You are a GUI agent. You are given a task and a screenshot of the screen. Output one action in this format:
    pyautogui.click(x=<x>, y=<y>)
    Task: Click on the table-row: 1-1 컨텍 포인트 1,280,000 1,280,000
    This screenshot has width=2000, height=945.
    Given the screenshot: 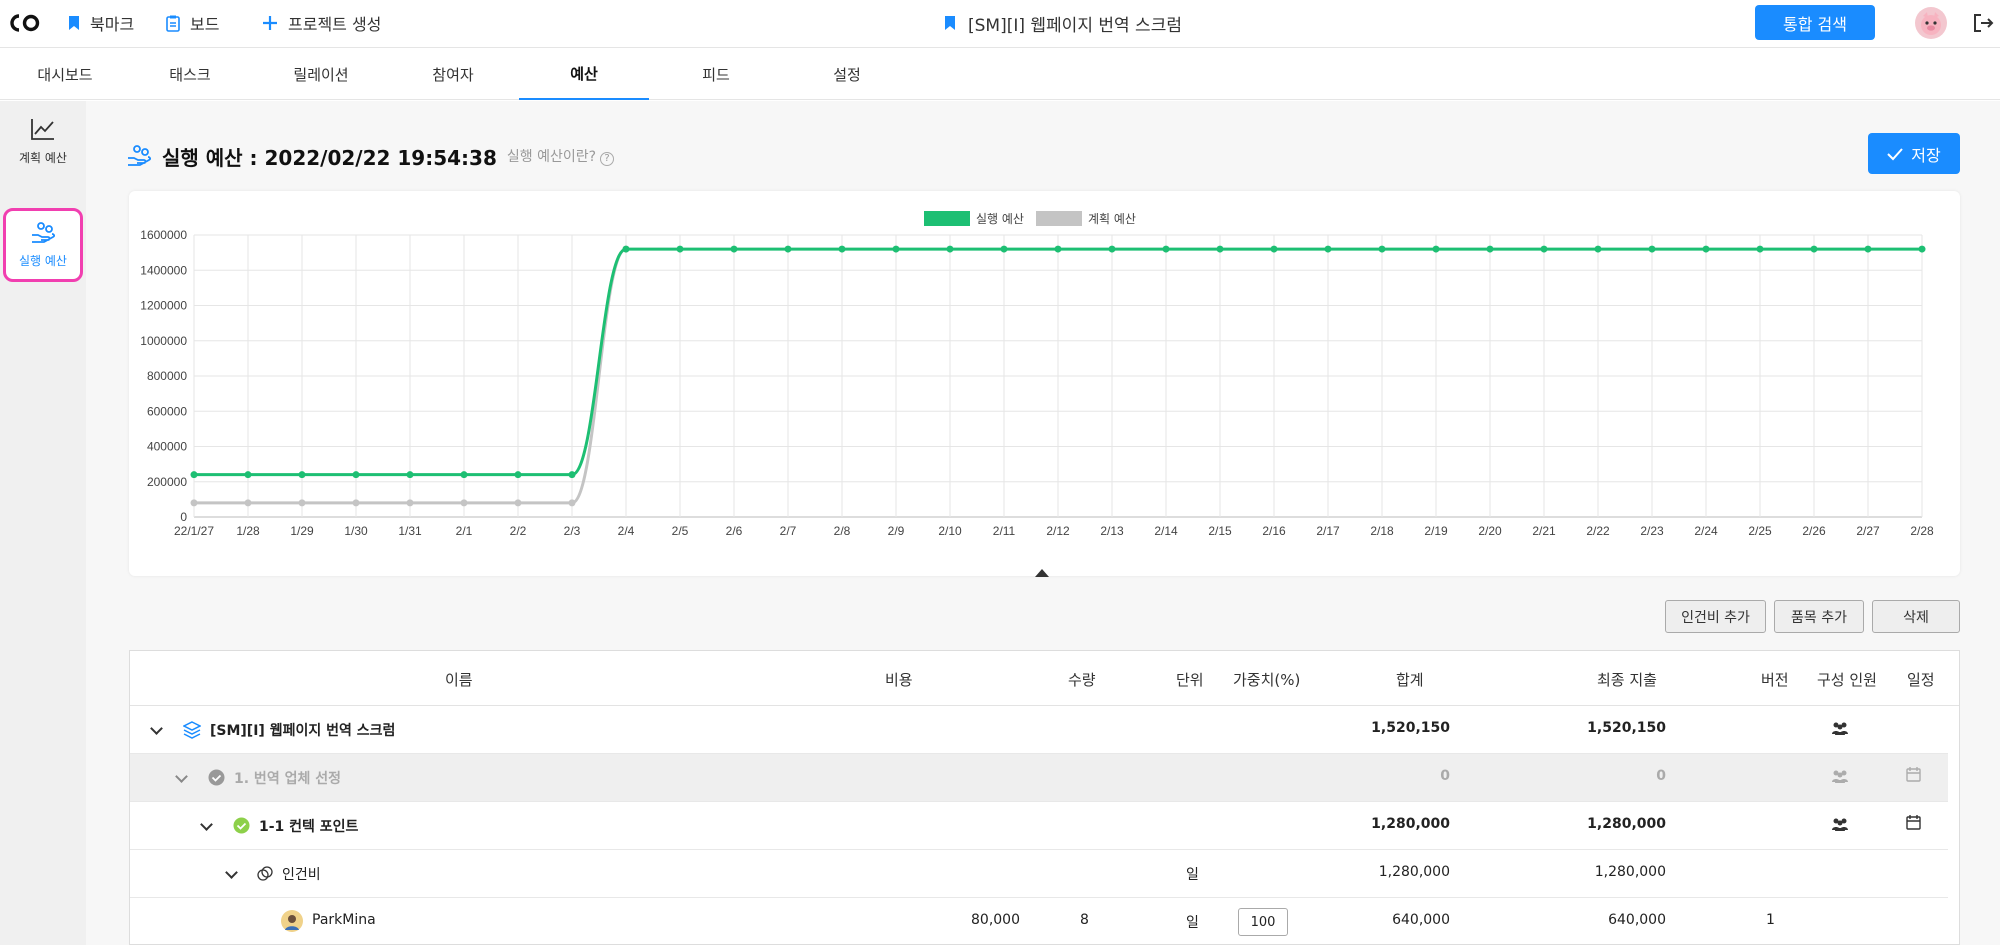 What is the action you would take?
    pyautogui.click(x=1039, y=826)
    